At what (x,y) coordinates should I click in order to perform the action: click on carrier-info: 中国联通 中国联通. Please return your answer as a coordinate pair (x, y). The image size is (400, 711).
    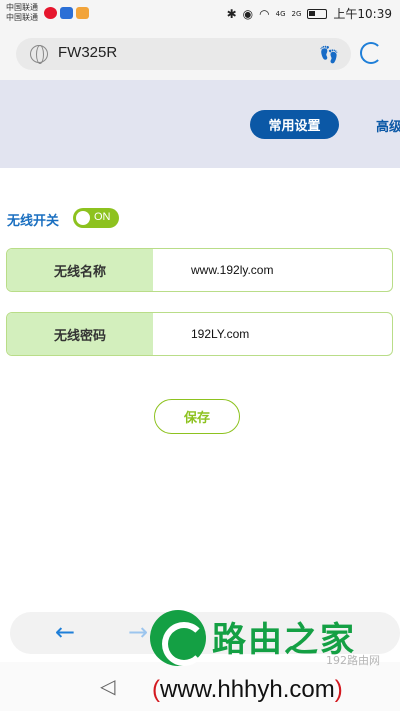
    Looking at the image, I should click on (22, 13).